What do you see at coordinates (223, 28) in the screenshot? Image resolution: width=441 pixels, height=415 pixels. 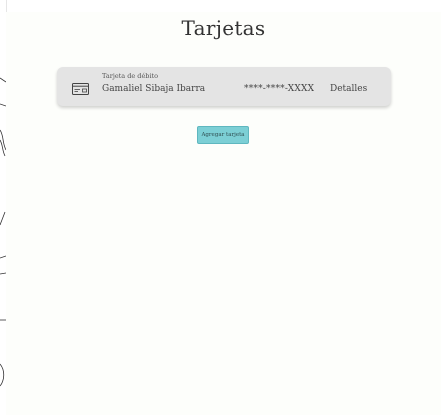 I see `page-title: Tarjetas` at bounding box center [223, 28].